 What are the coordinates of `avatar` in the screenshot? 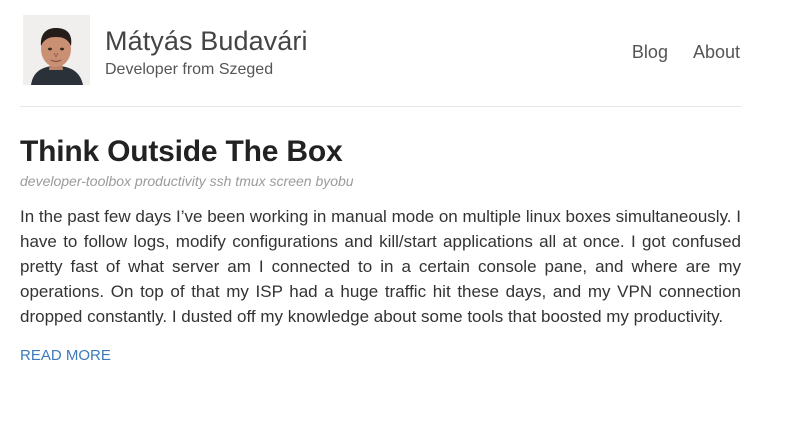 It's located at (56, 50).